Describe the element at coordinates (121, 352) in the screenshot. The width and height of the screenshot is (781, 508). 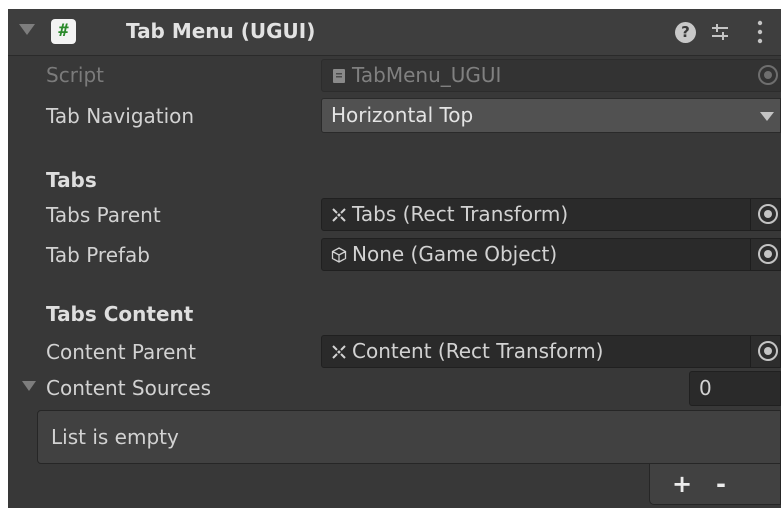
I see `content-parent-label: Content Parent` at that location.